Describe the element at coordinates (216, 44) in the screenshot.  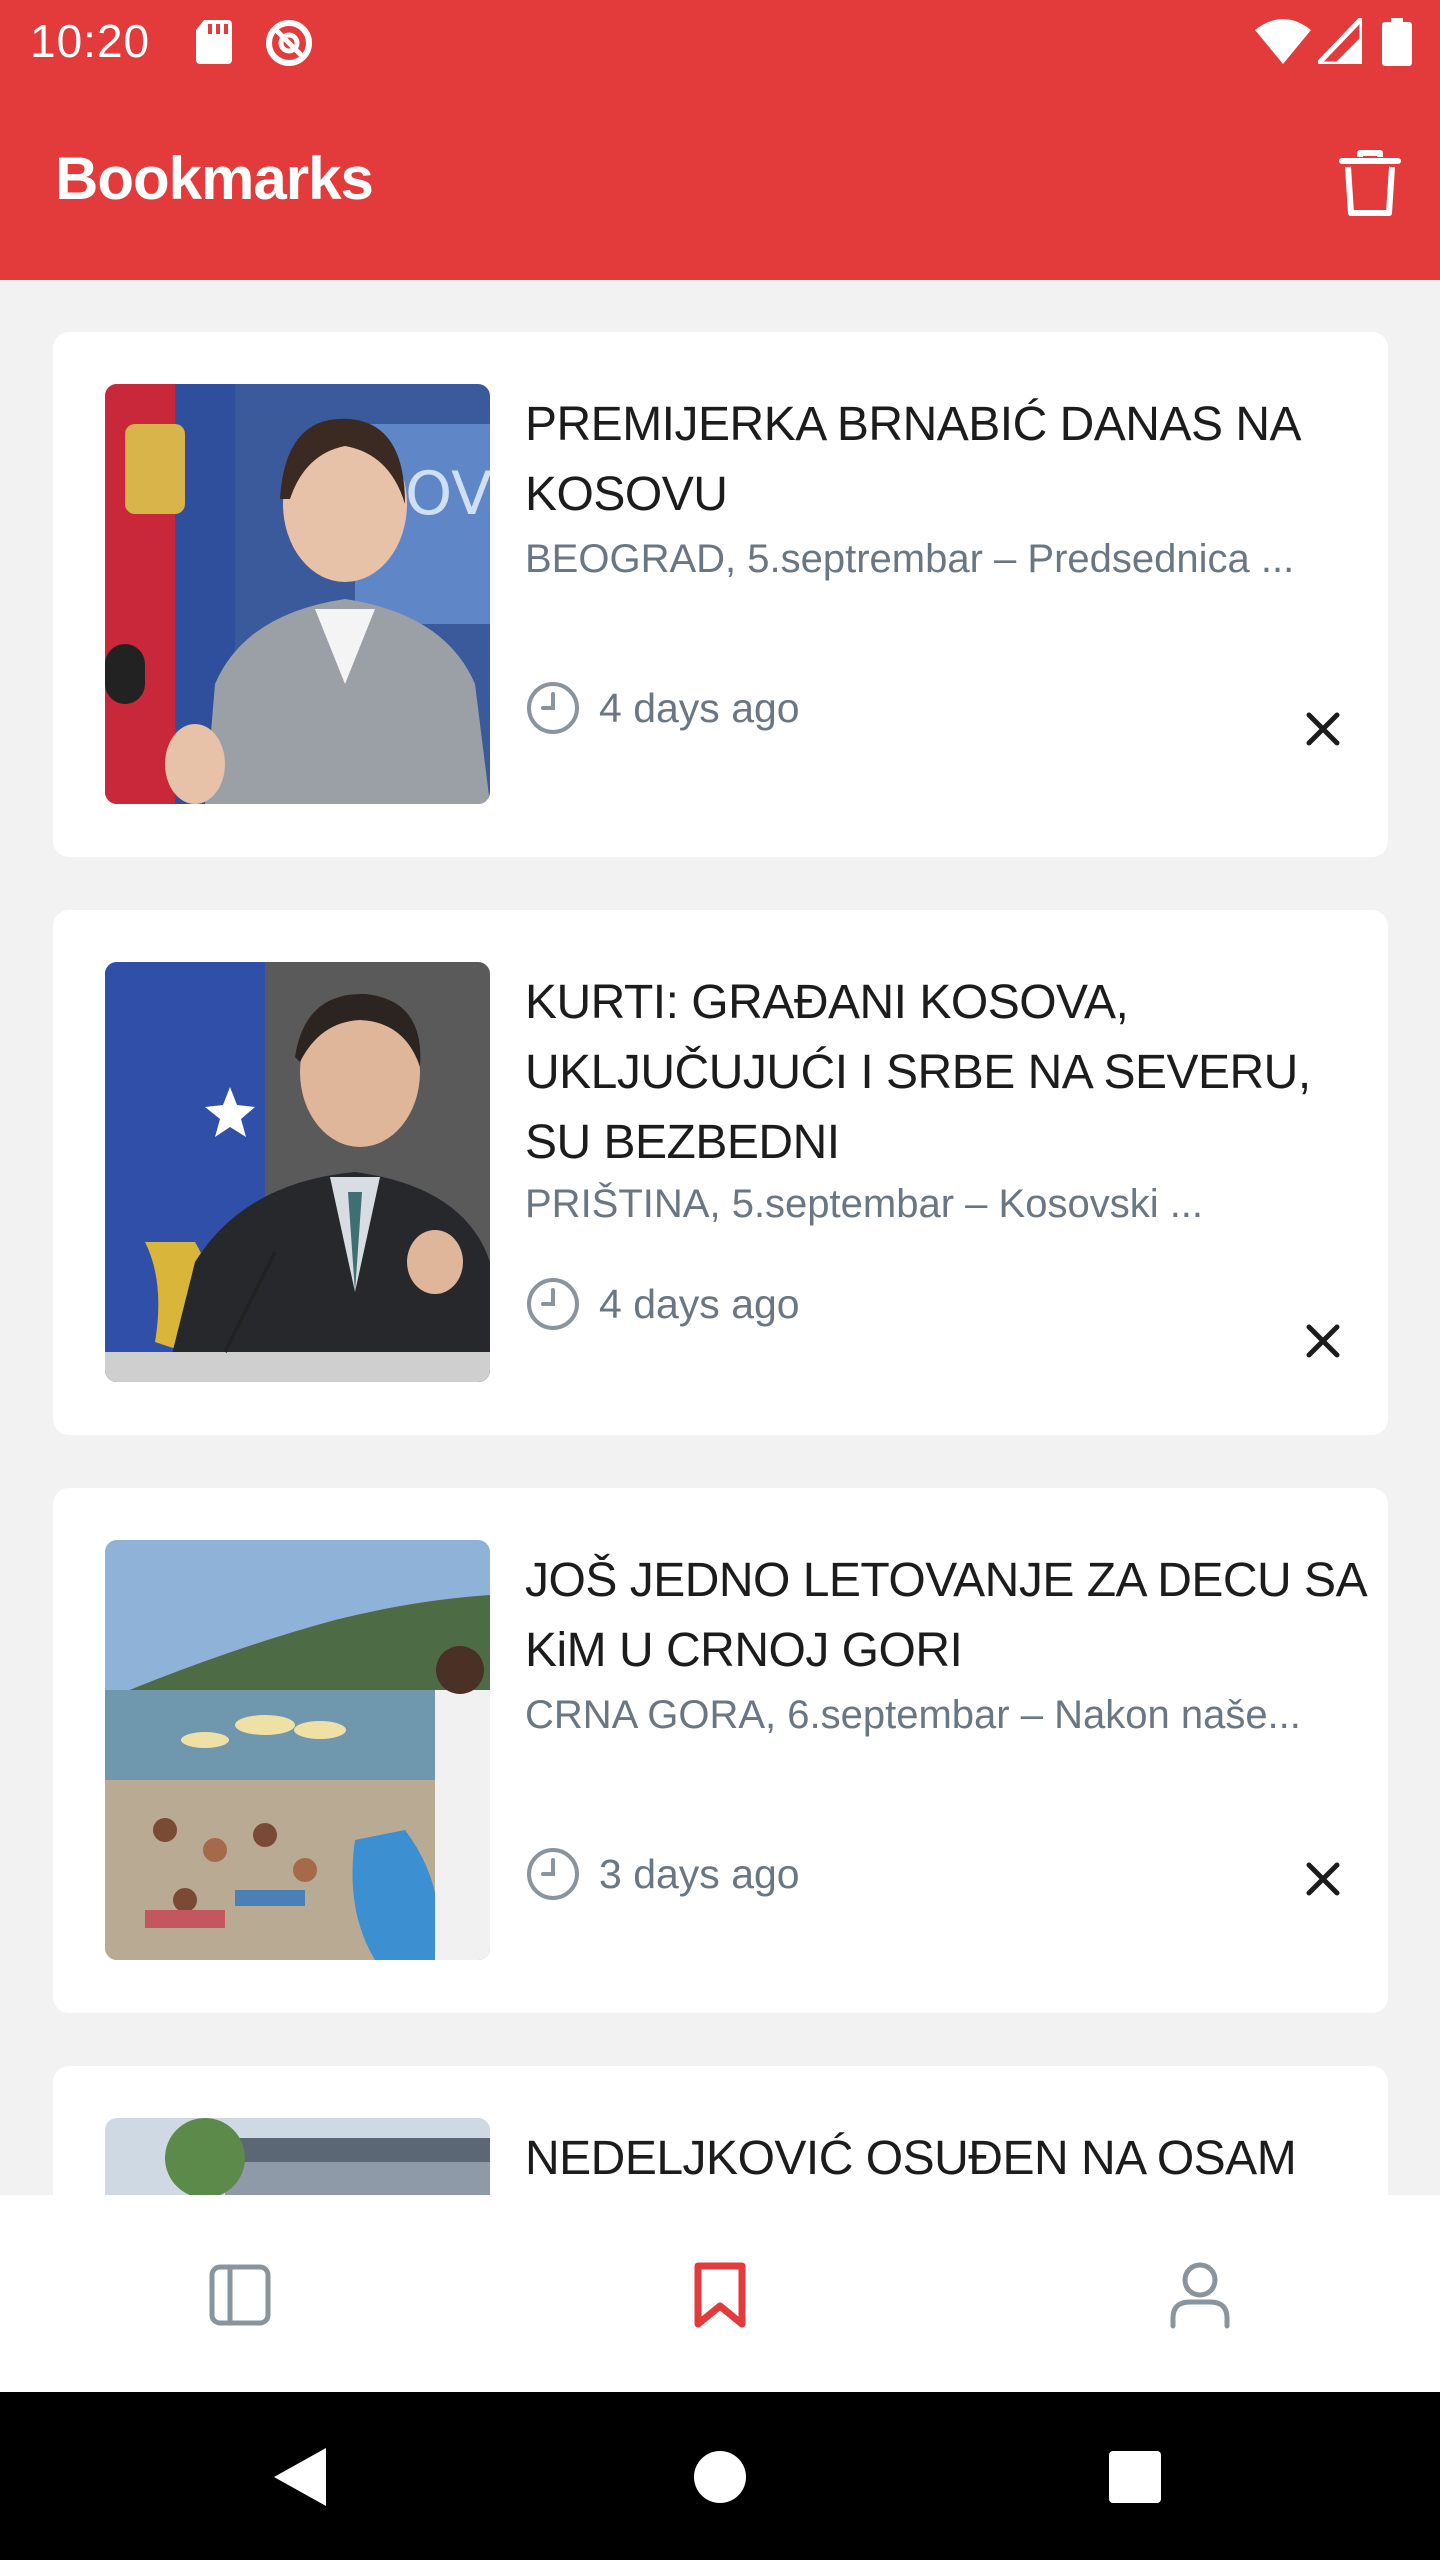
I see `sd-card-icon` at that location.